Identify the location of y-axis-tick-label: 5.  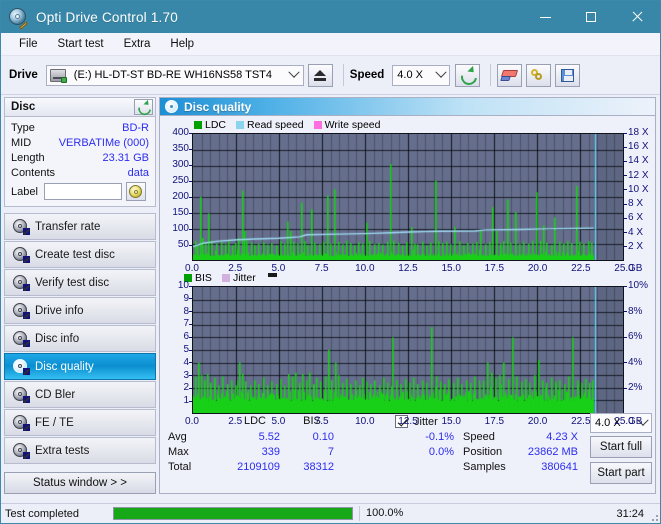
(186, 349).